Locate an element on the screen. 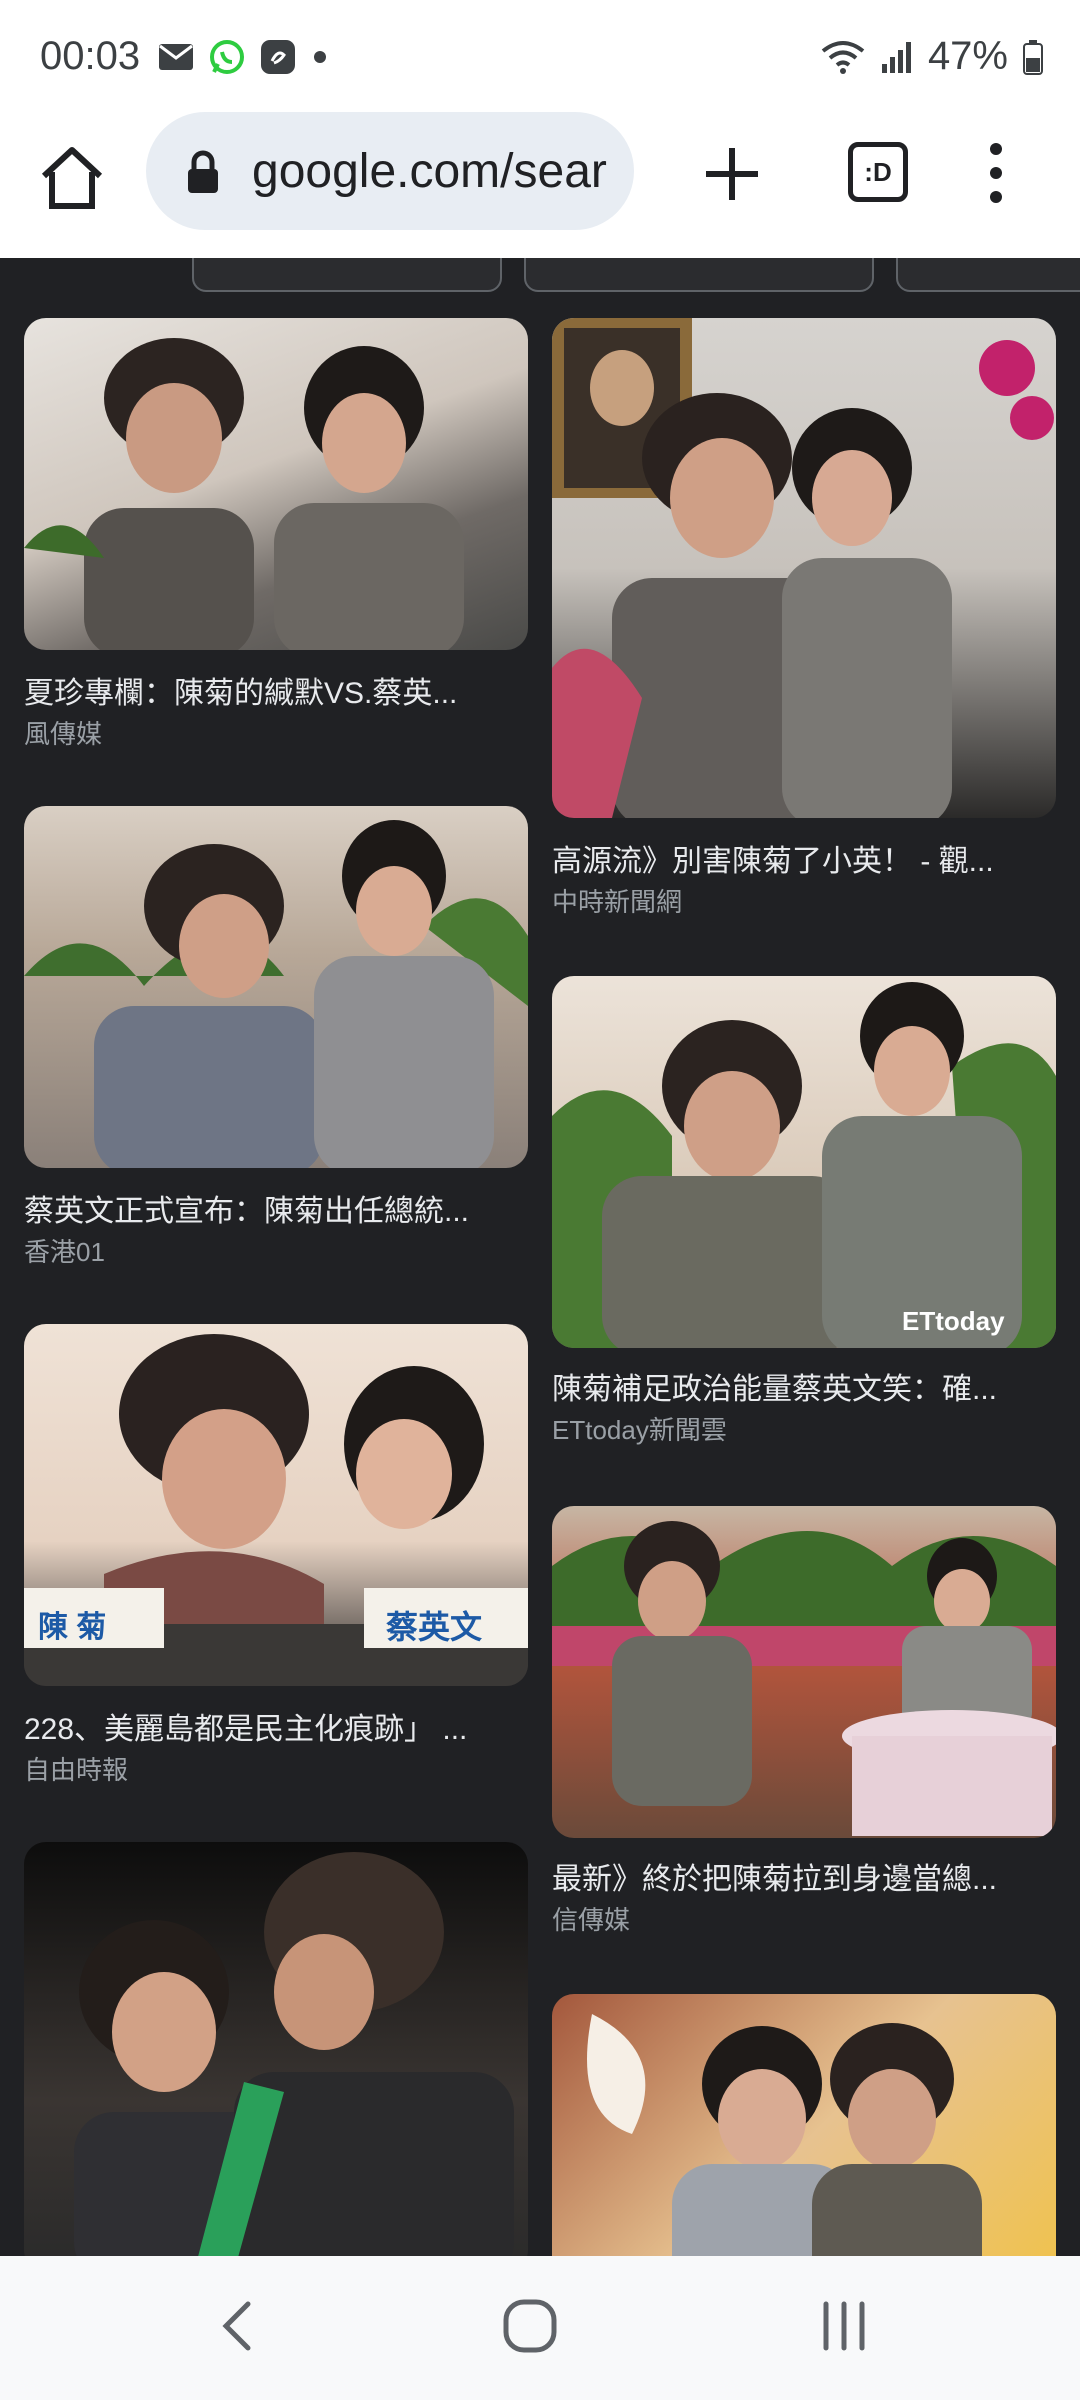  whatsapp-icon is located at coordinates (227, 57).